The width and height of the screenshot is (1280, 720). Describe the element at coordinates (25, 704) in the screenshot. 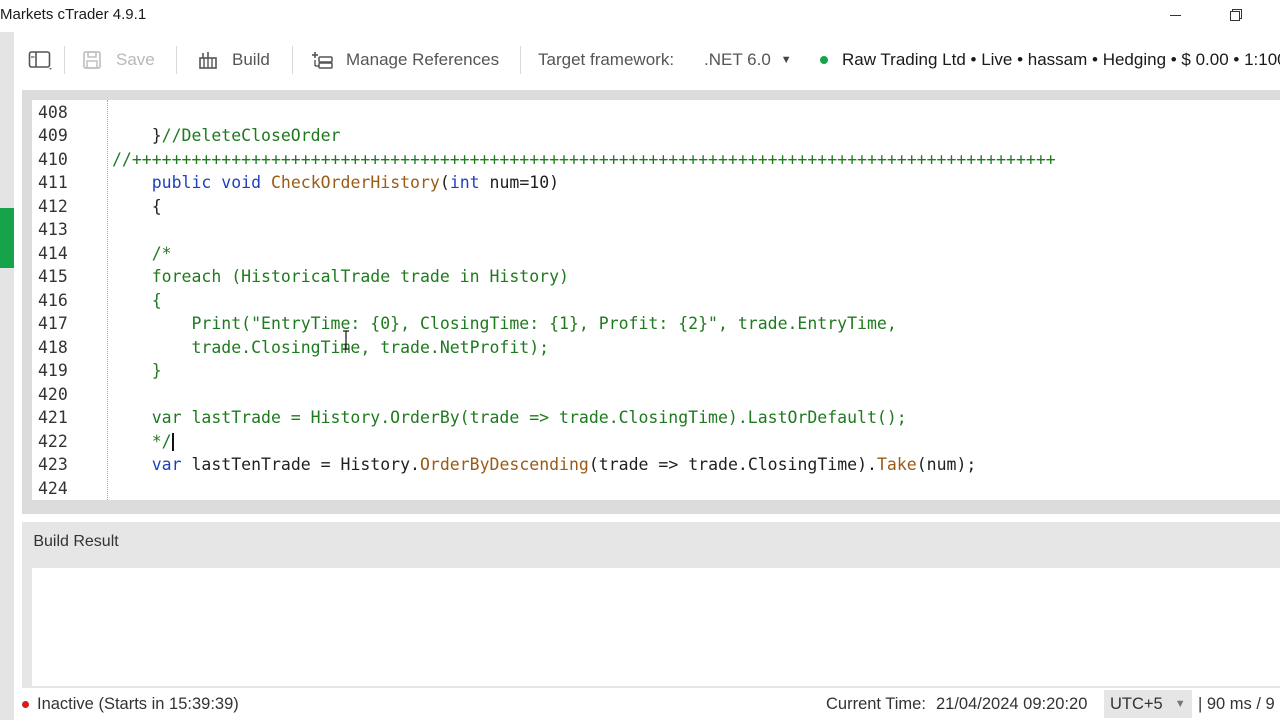

I see `inactive-dot-icon` at that location.